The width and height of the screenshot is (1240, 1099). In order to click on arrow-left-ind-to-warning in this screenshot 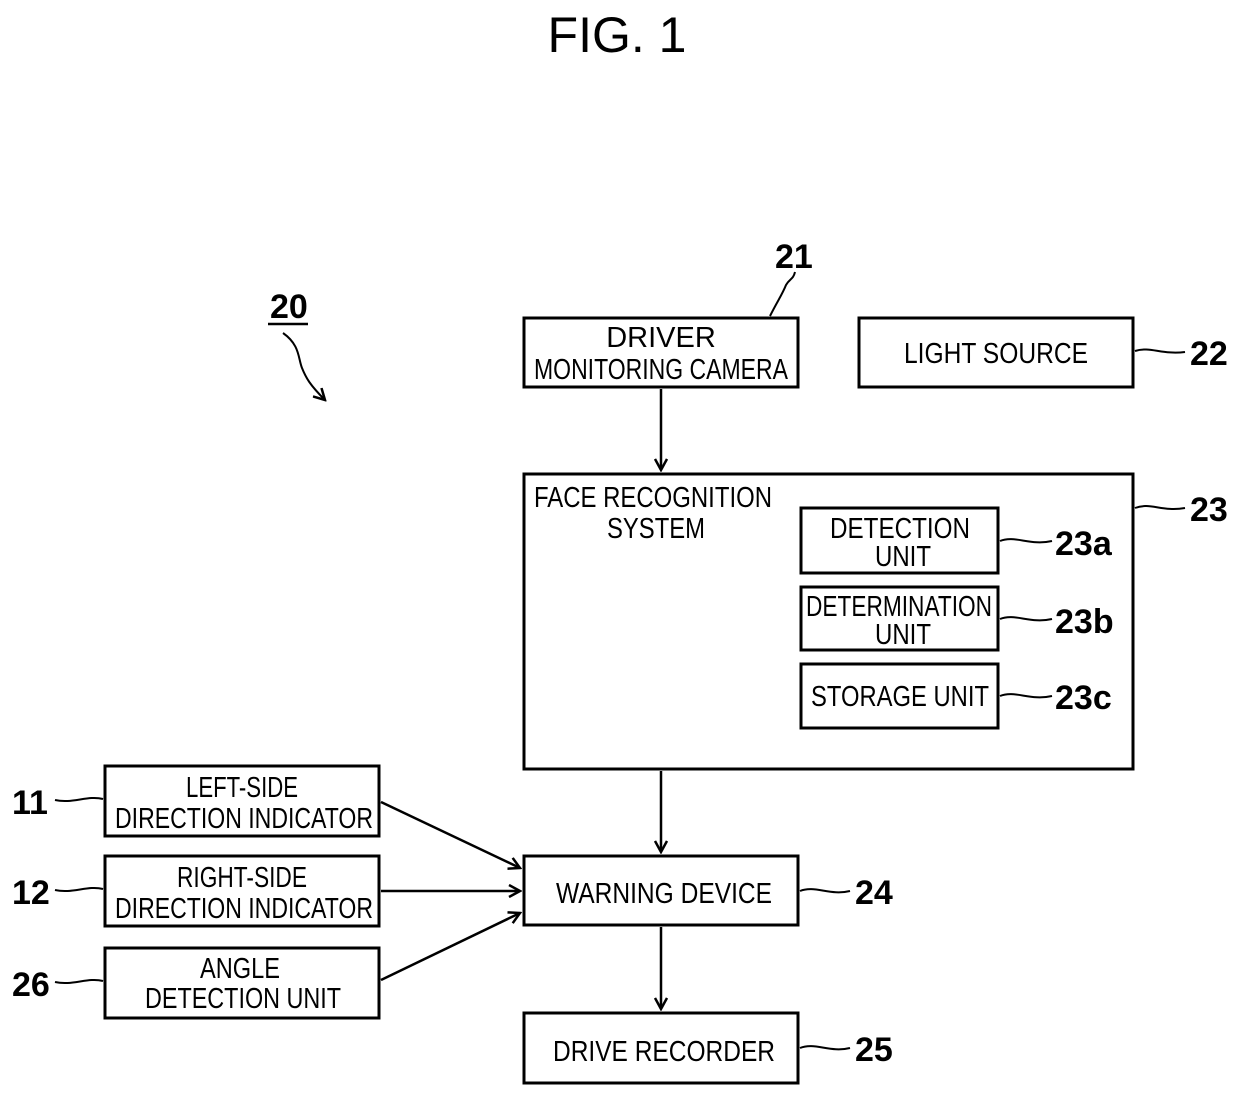, I will do `click(450, 834)`.